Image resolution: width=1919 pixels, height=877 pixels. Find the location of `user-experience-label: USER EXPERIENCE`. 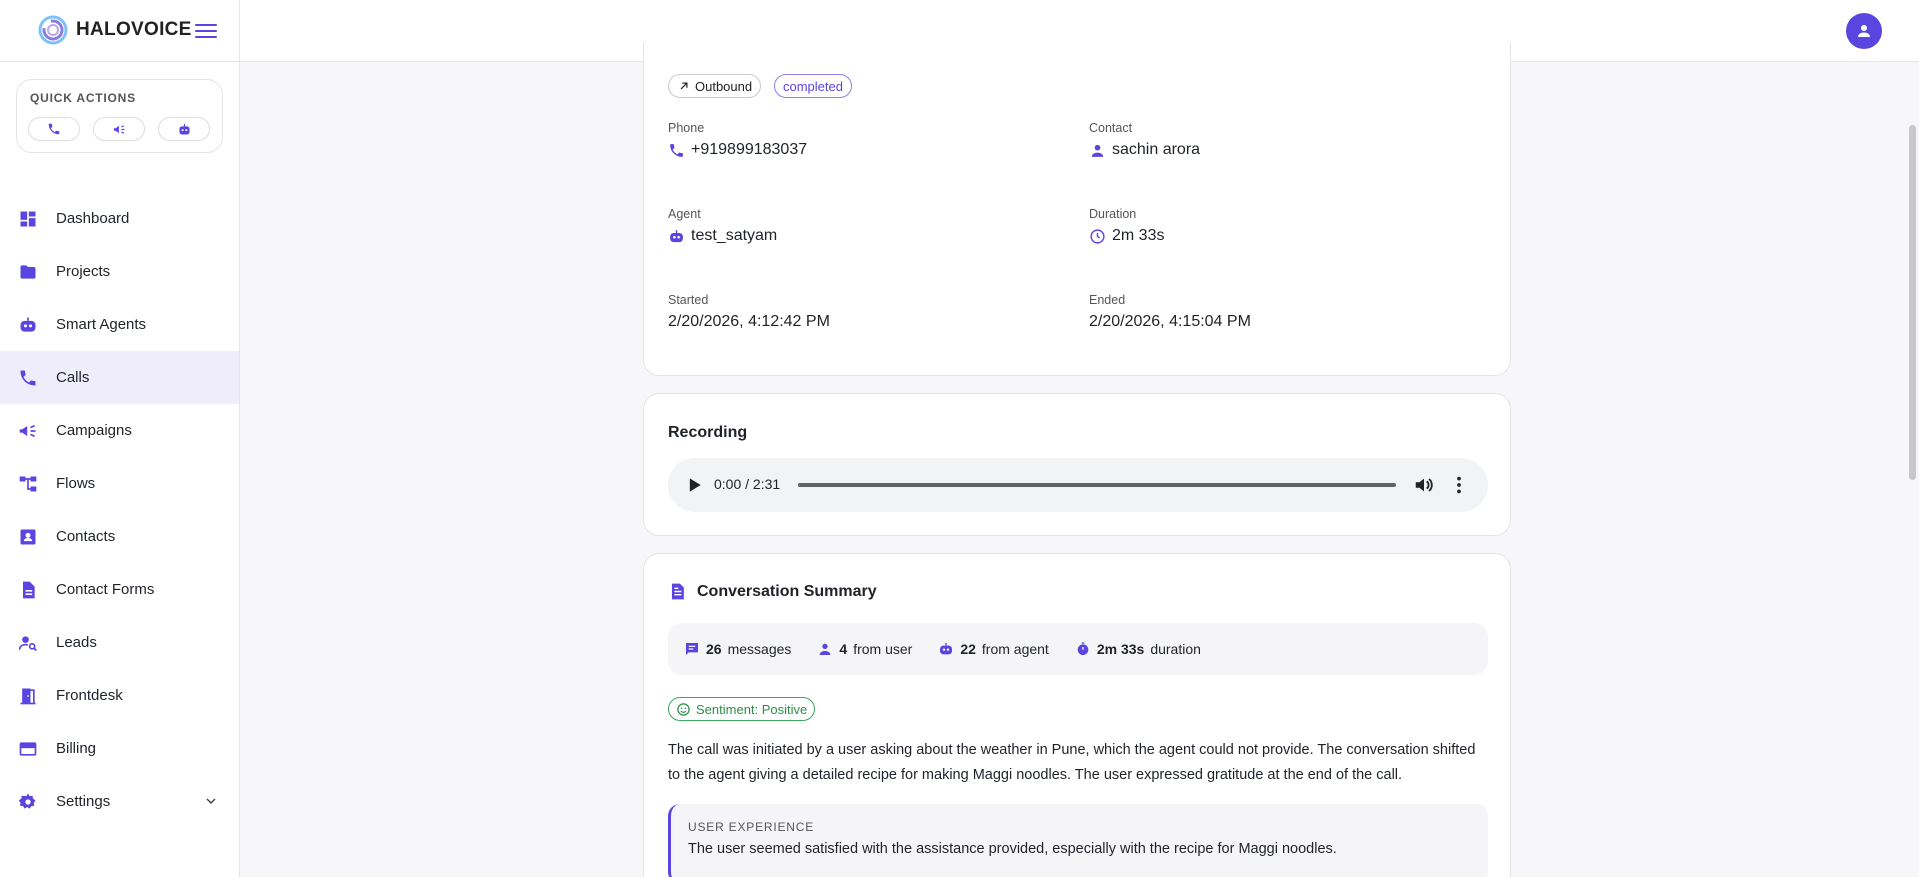

user-experience-label: USER EXPERIENCE is located at coordinates (751, 827).